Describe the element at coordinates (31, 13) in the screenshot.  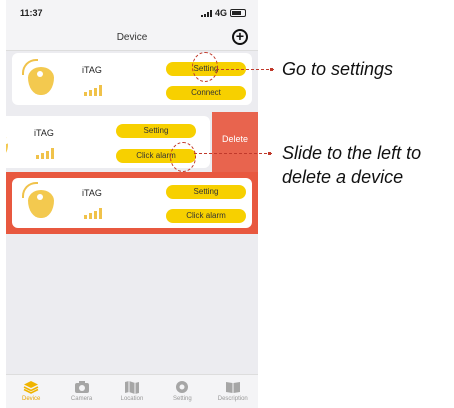
I see `status-time: 11:37` at that location.